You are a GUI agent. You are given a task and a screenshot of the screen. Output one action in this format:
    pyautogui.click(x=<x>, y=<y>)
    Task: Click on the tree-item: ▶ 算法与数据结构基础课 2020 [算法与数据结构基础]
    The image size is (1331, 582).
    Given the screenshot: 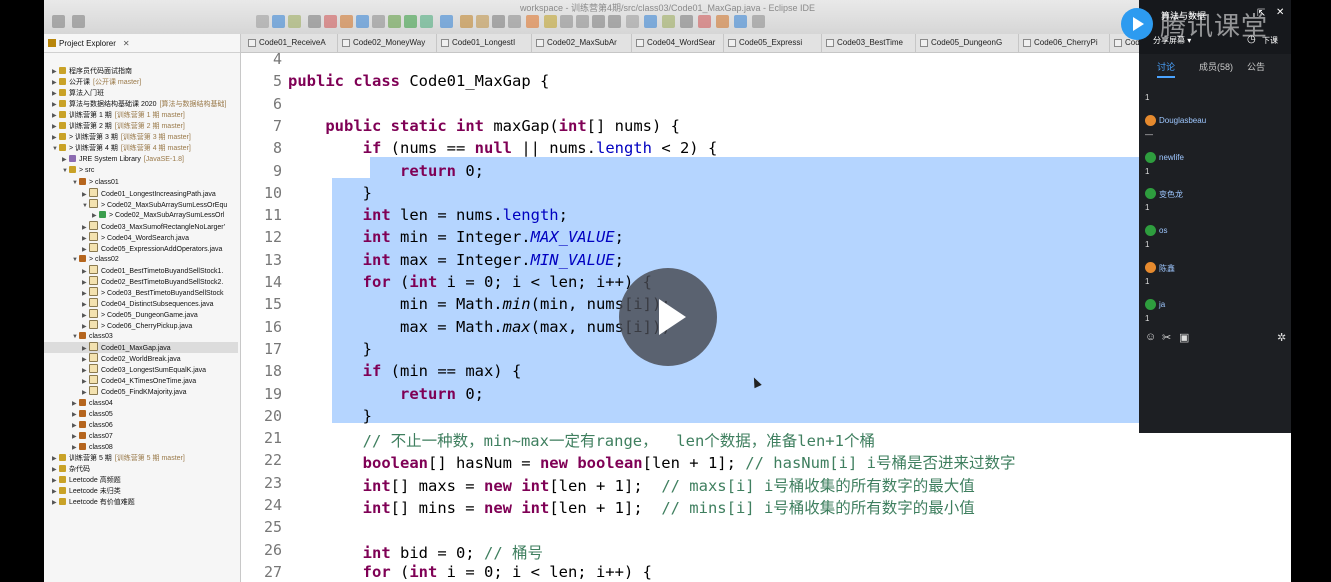 What is the action you would take?
    pyautogui.click(x=141, y=104)
    